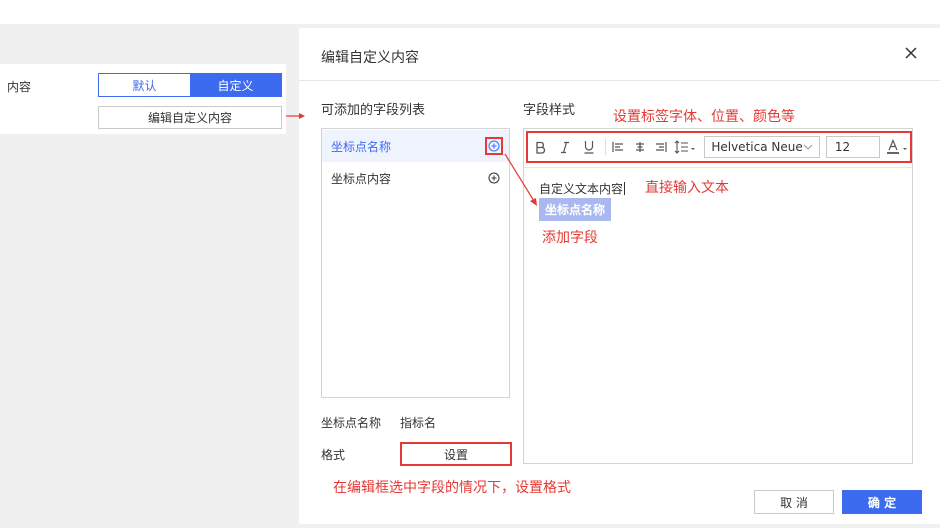 Image resolution: width=940 pixels, height=528 pixels. I want to click on editor-text: 自定义文本内容, so click(582, 188).